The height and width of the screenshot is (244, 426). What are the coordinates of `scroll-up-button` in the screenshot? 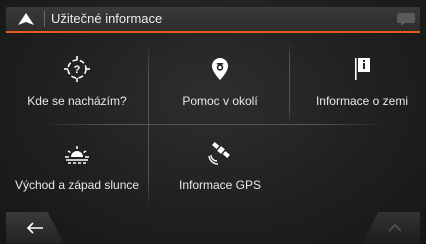 It's located at (391, 228).